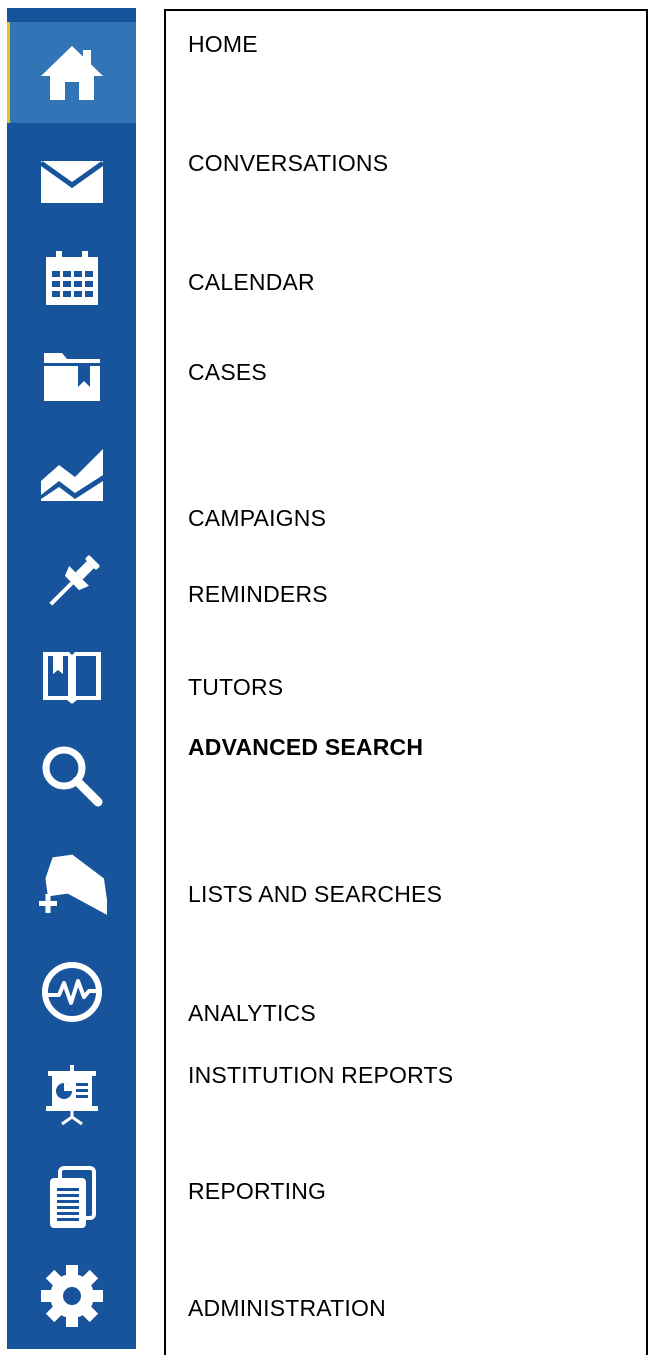 The image size is (651, 1355). I want to click on pulse-icon, so click(71, 992).